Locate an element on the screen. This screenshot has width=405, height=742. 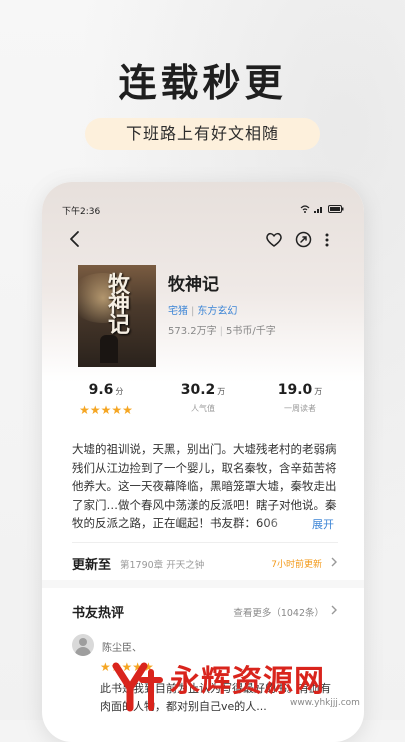
stat-popularity: 30.2 万 人气值 is located at coordinates (203, 398).